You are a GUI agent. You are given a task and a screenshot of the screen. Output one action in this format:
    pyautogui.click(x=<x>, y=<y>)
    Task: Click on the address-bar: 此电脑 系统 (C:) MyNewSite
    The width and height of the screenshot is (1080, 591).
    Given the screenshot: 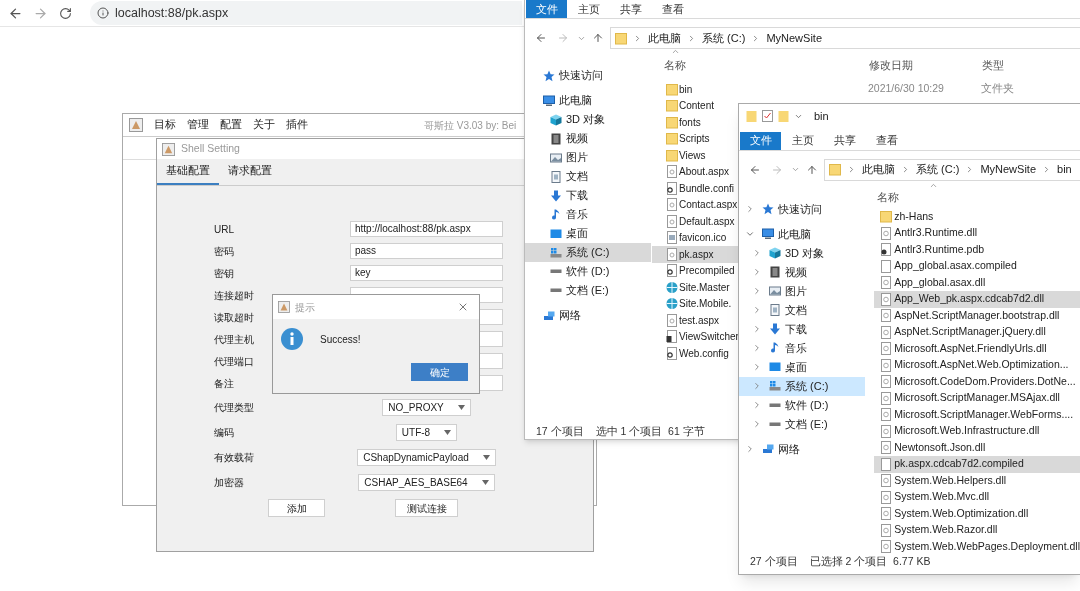 What is the action you would take?
    pyautogui.click(x=845, y=38)
    